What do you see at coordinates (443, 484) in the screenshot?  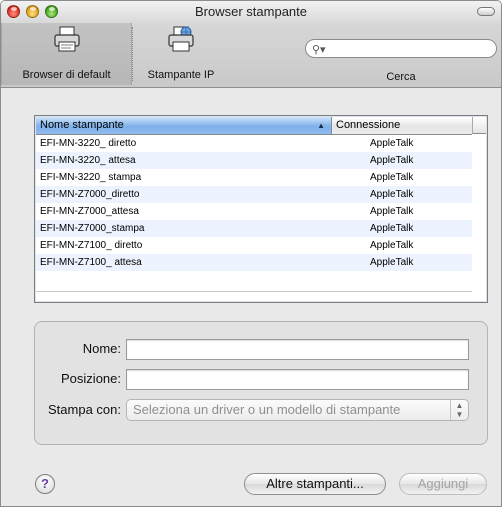 I see `add-button: Aggiungi` at bounding box center [443, 484].